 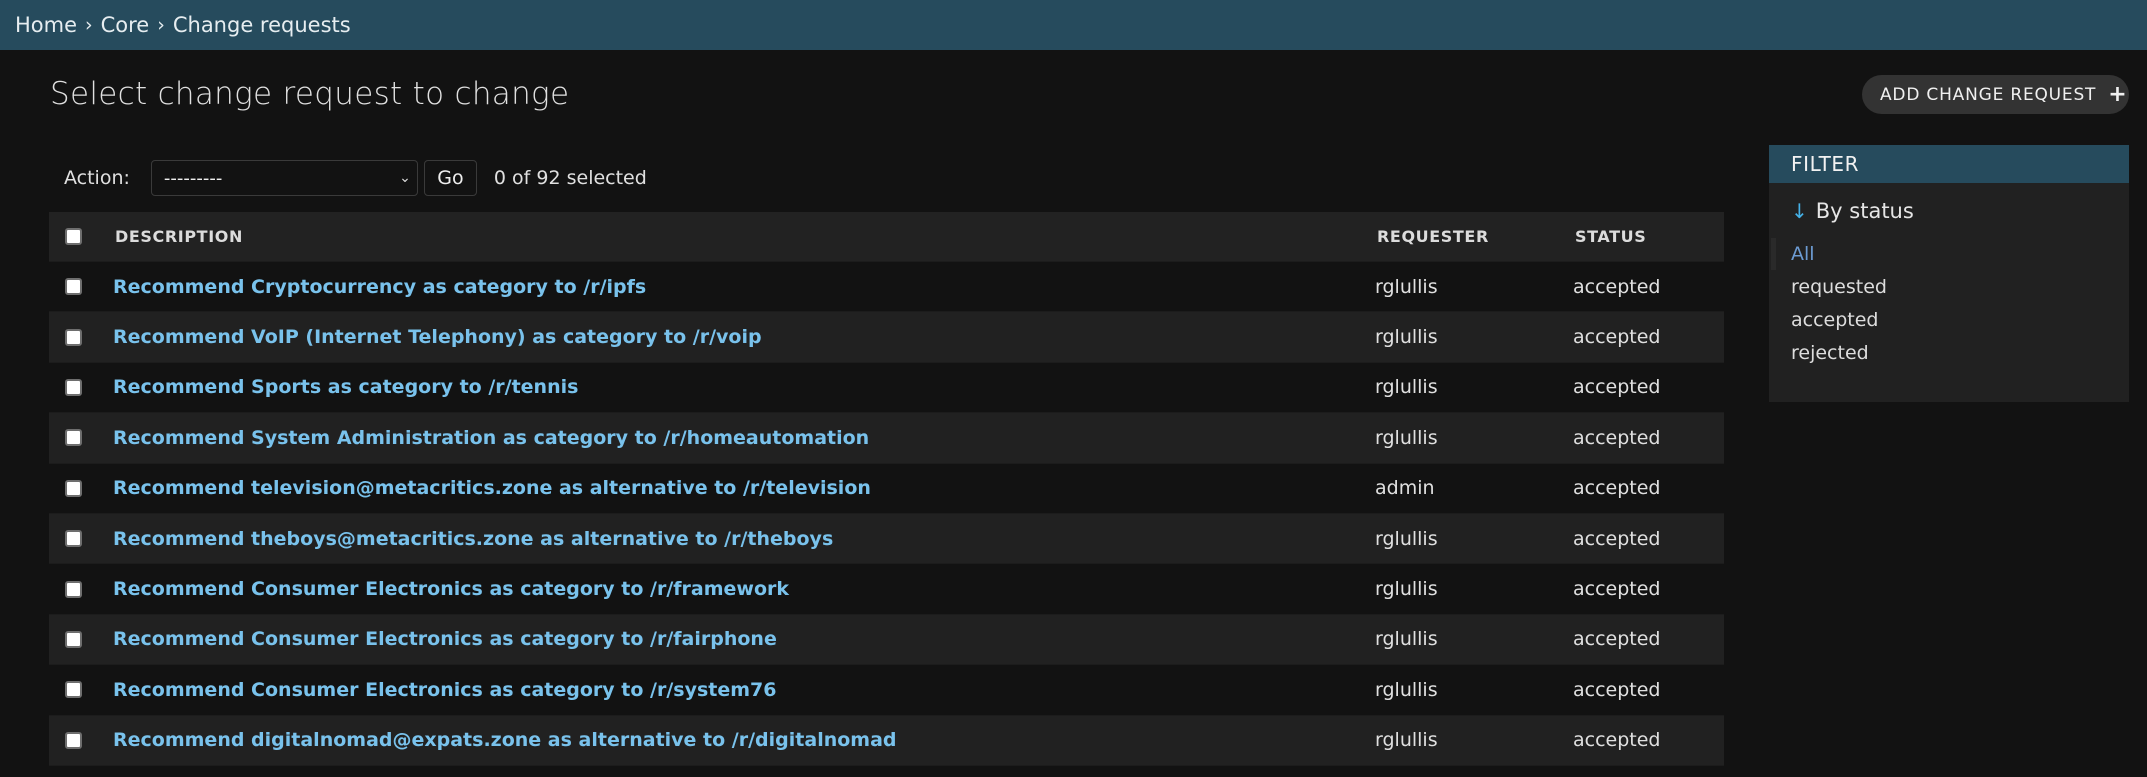 I want to click on filter-section-title: ↓ By status, so click(x=1949, y=211).